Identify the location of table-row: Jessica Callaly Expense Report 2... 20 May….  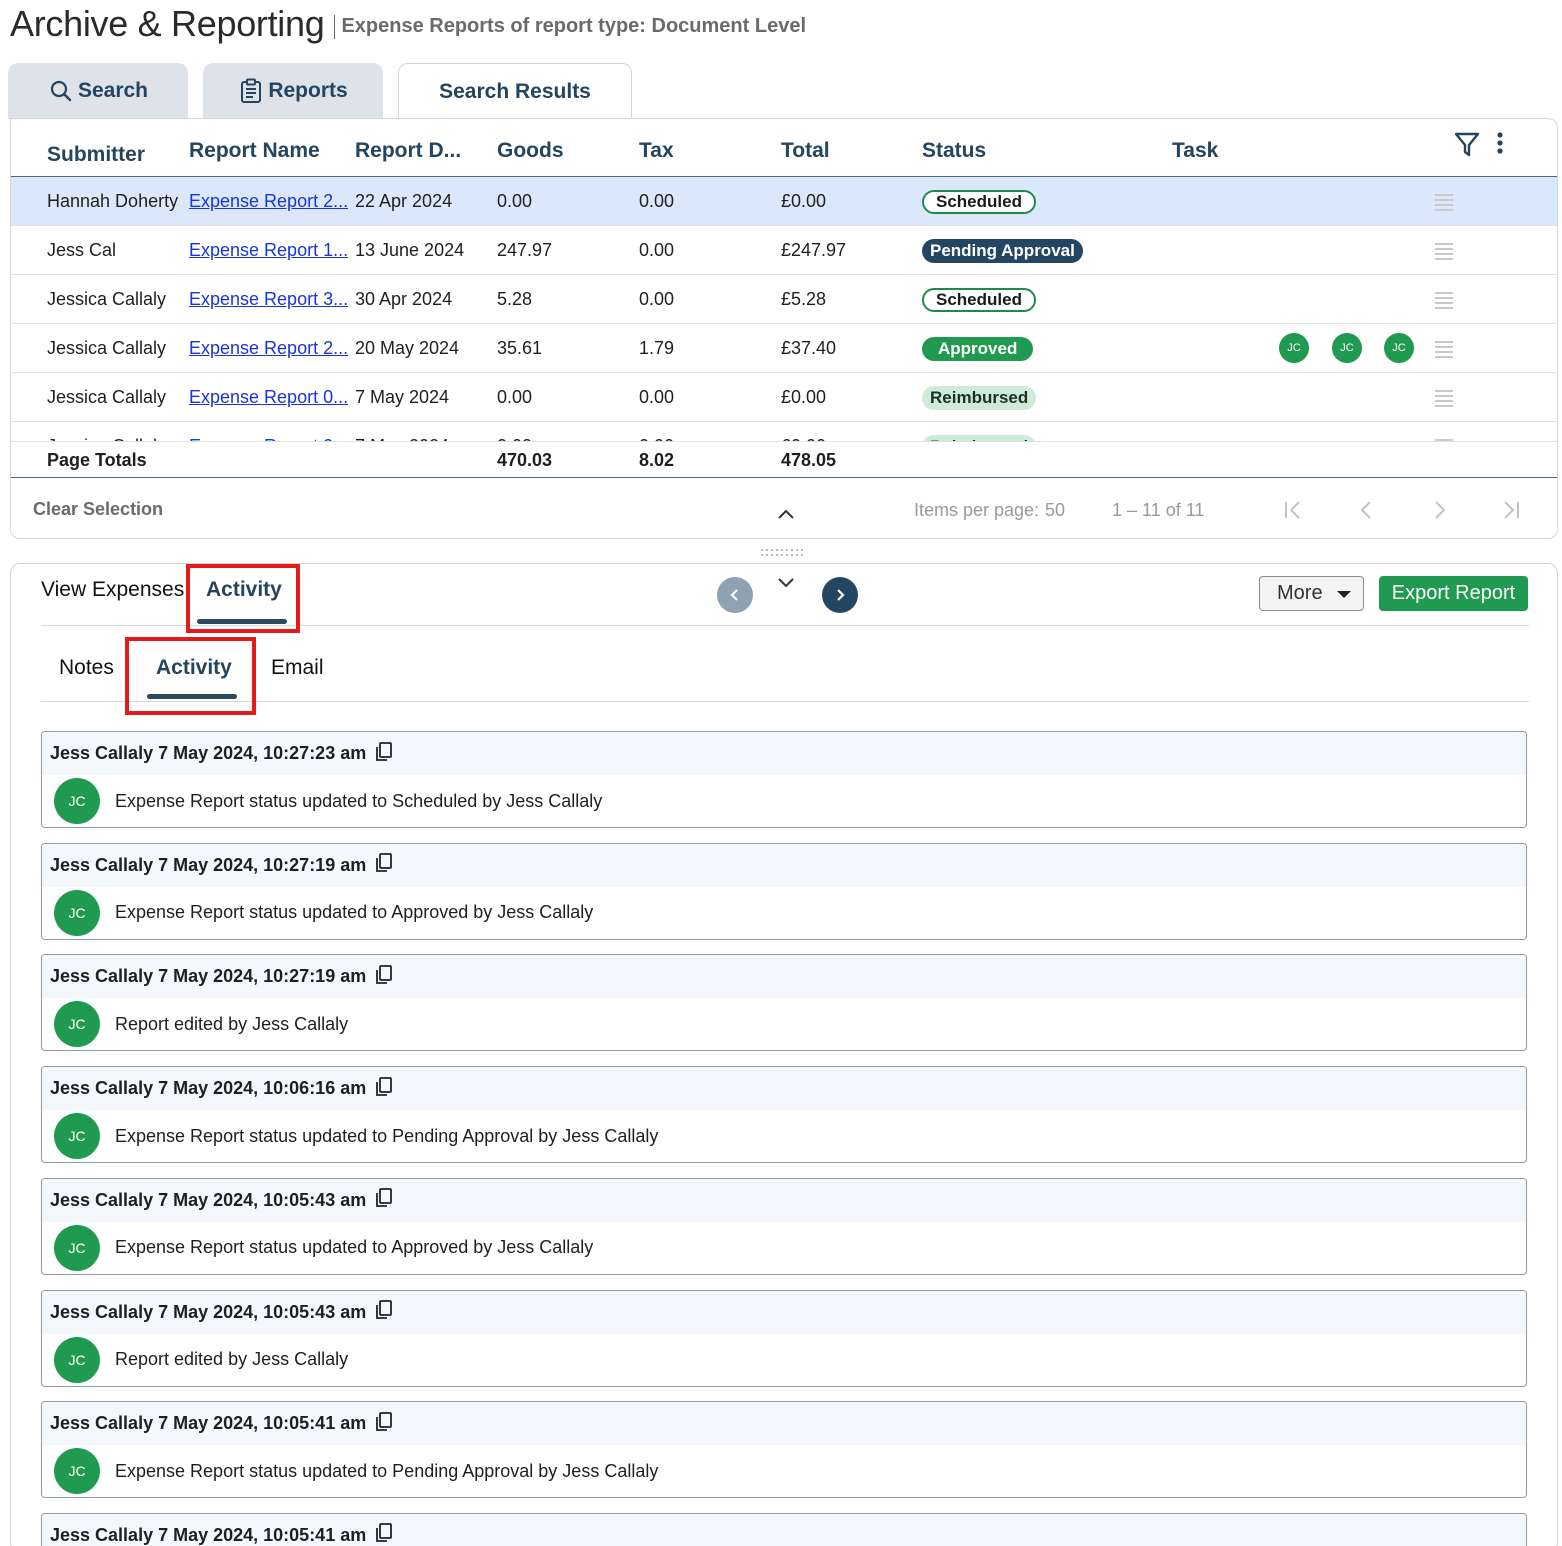
(784, 348).